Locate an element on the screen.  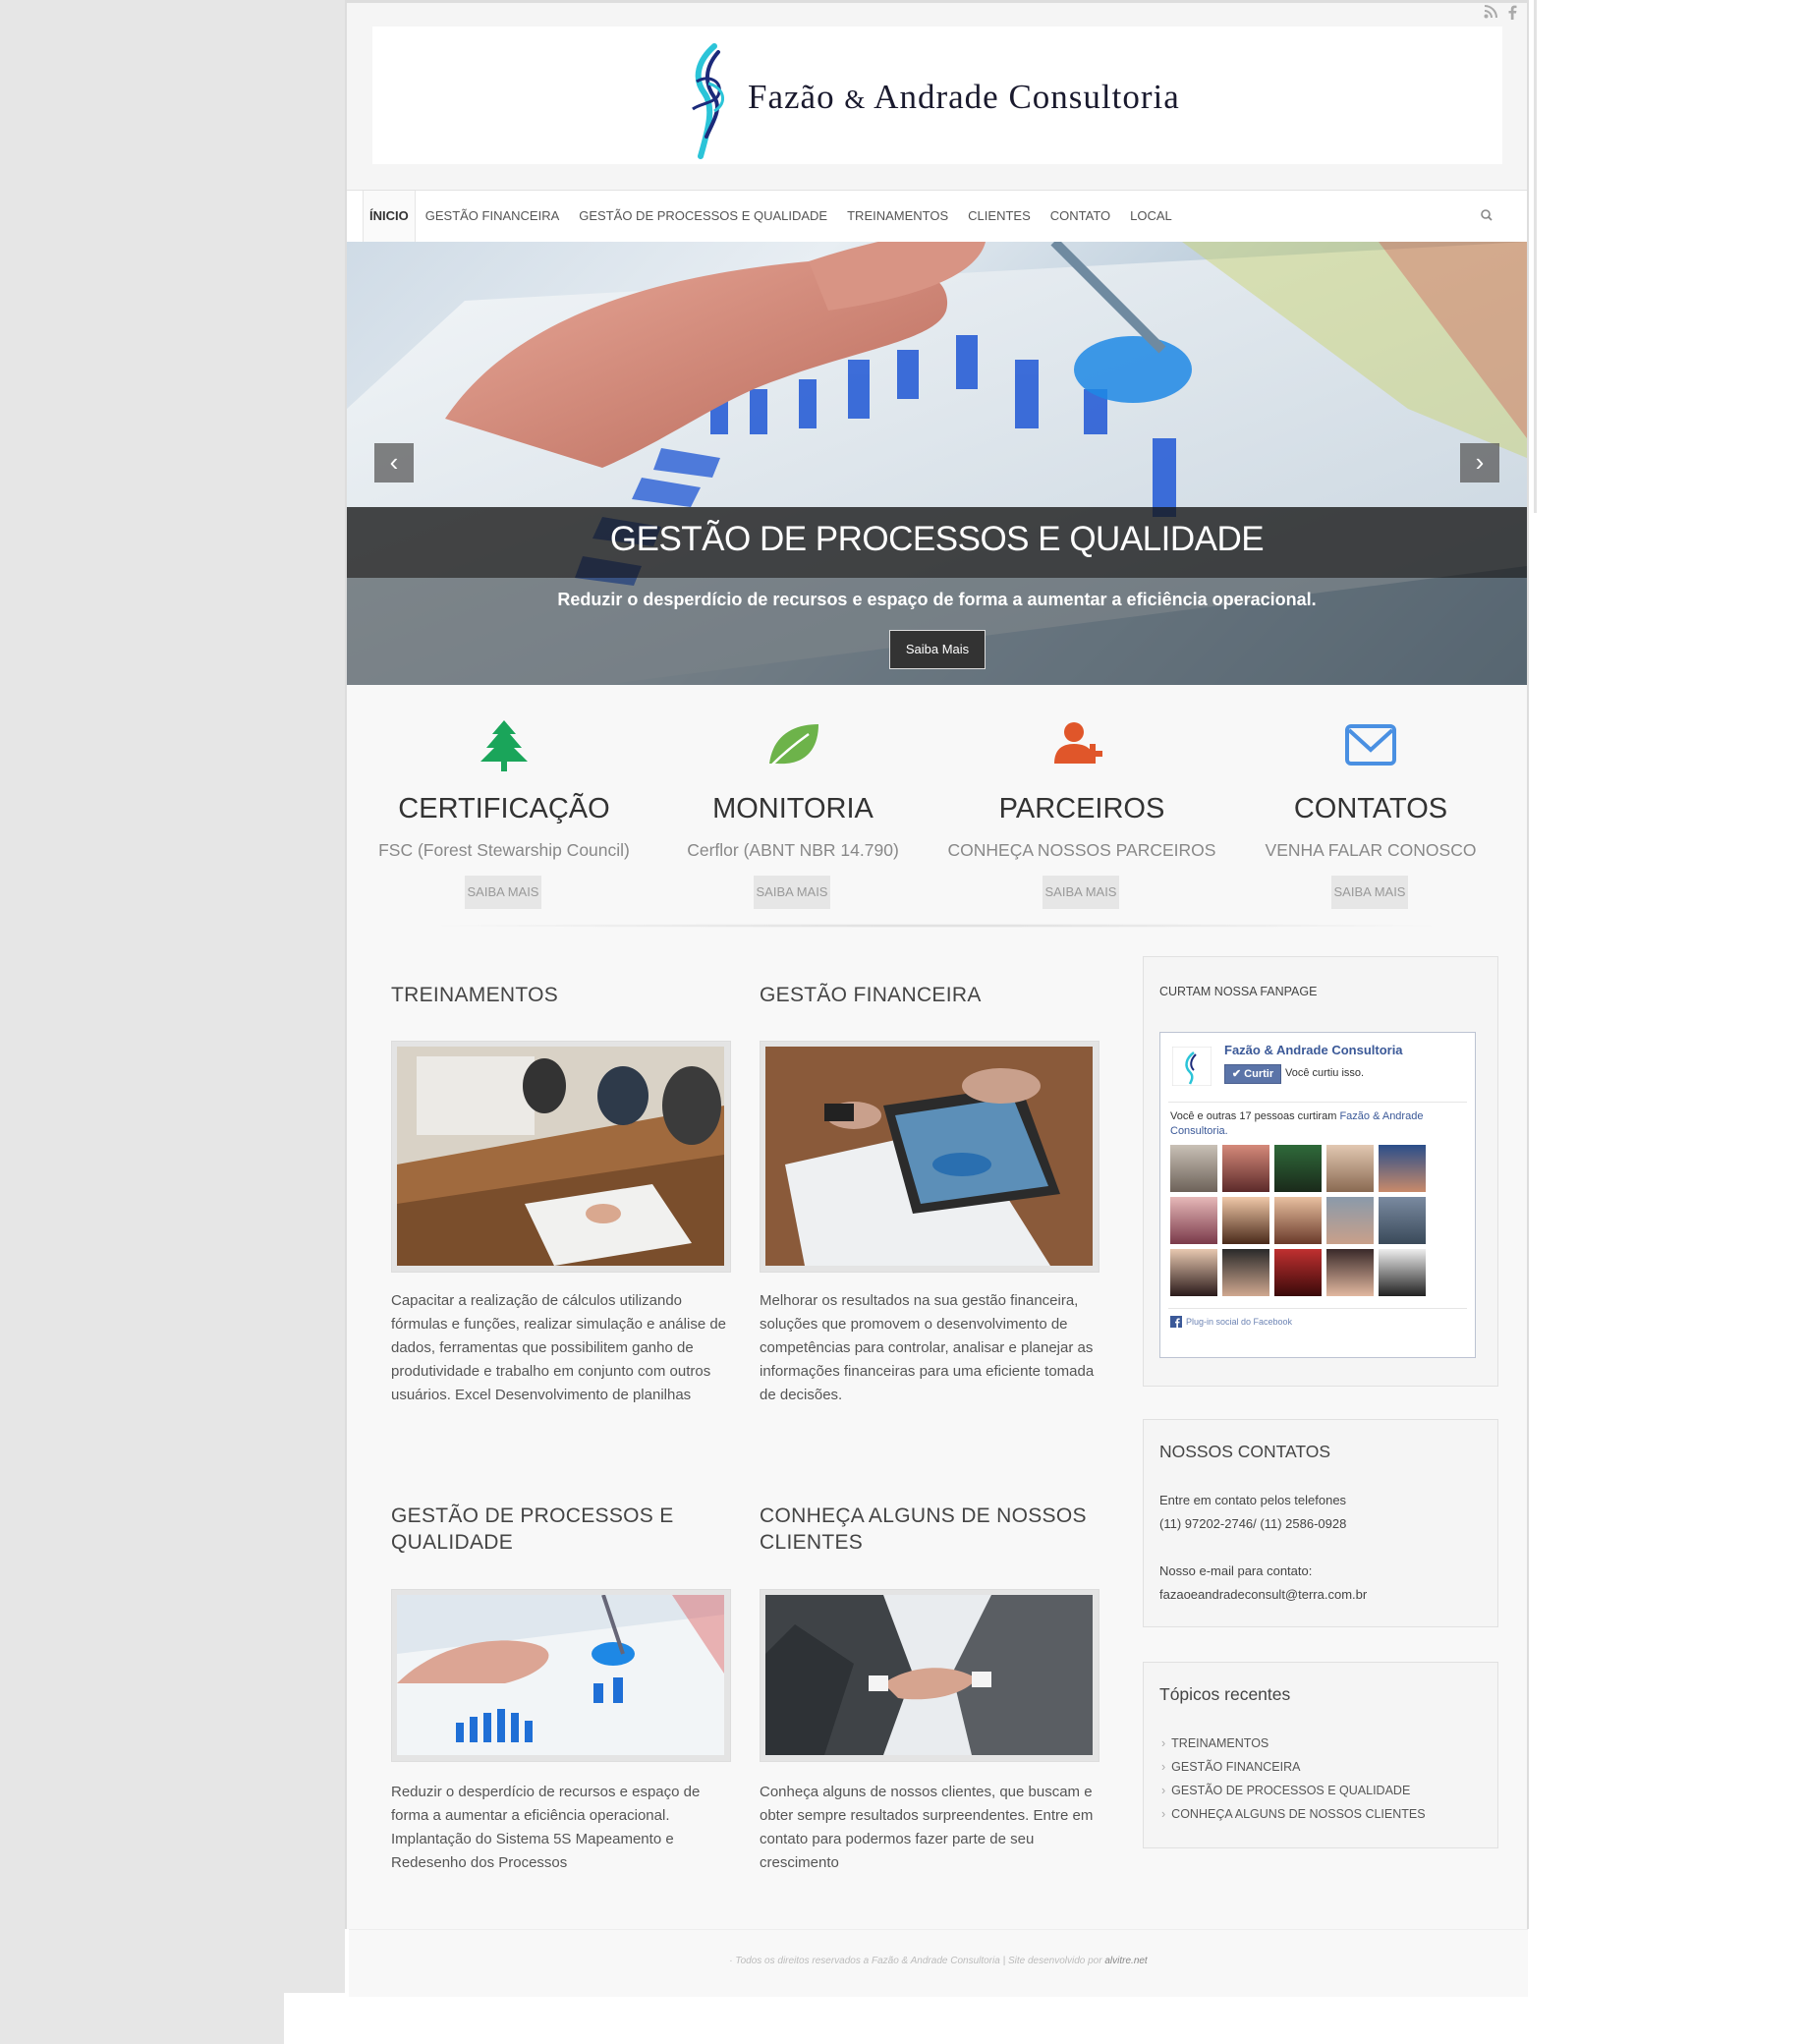
site-header: Fazão & Andrade Consultoria is located at coordinates (937, 96).